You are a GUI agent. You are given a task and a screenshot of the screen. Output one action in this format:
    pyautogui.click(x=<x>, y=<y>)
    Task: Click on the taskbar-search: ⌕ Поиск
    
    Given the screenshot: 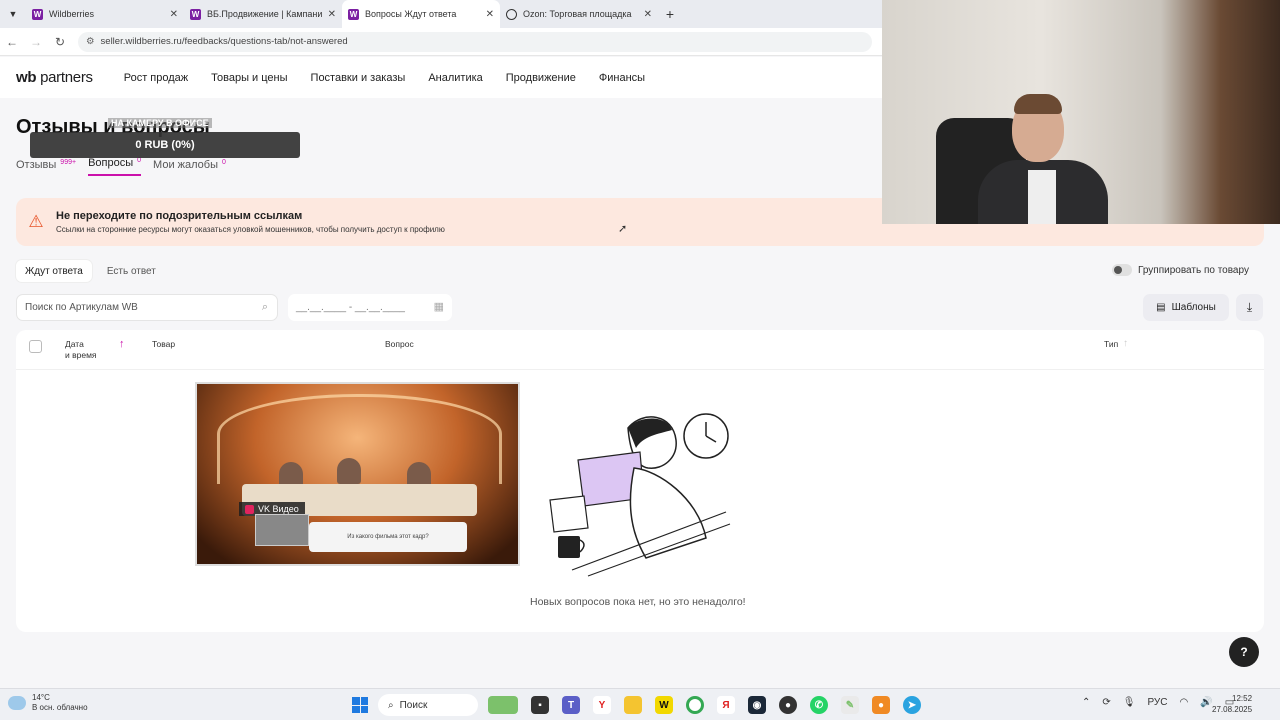 What is the action you would take?
    pyautogui.click(x=428, y=705)
    